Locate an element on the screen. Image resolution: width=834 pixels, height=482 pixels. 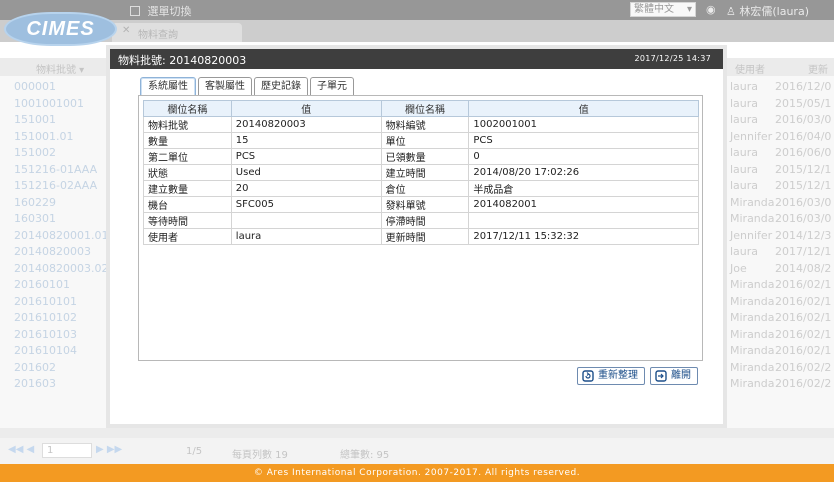
header-field-name-2: 欄位名稱 is located at coordinates (425, 108).